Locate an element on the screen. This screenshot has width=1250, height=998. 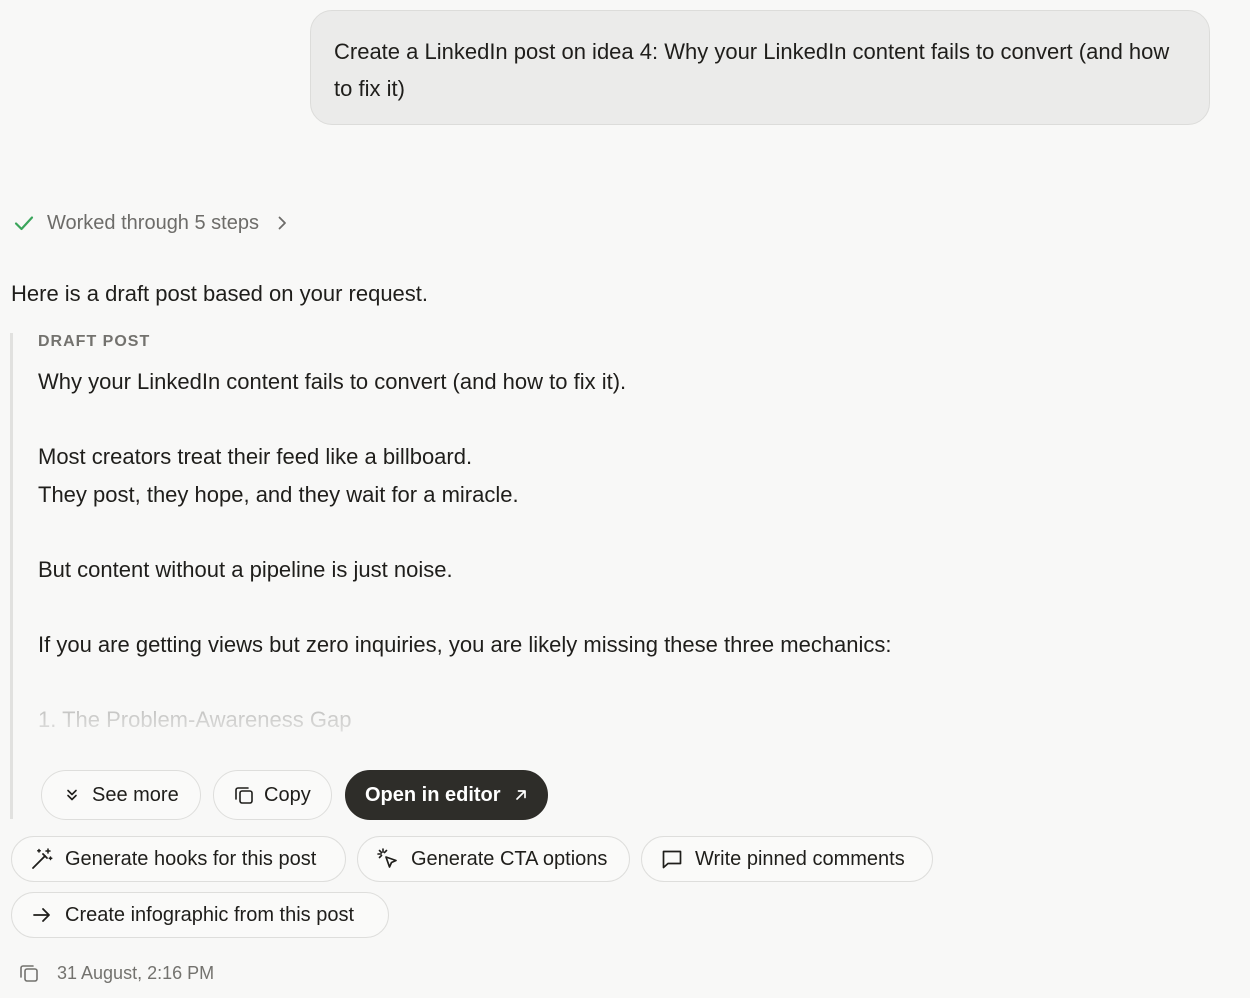
message-footer: 31 August, 2:16 PM is located at coordinates (116, 973).